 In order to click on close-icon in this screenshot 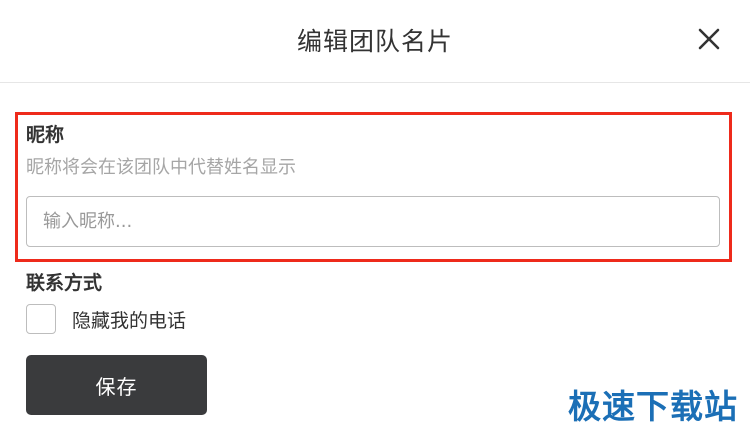, I will do `click(709, 39)`.